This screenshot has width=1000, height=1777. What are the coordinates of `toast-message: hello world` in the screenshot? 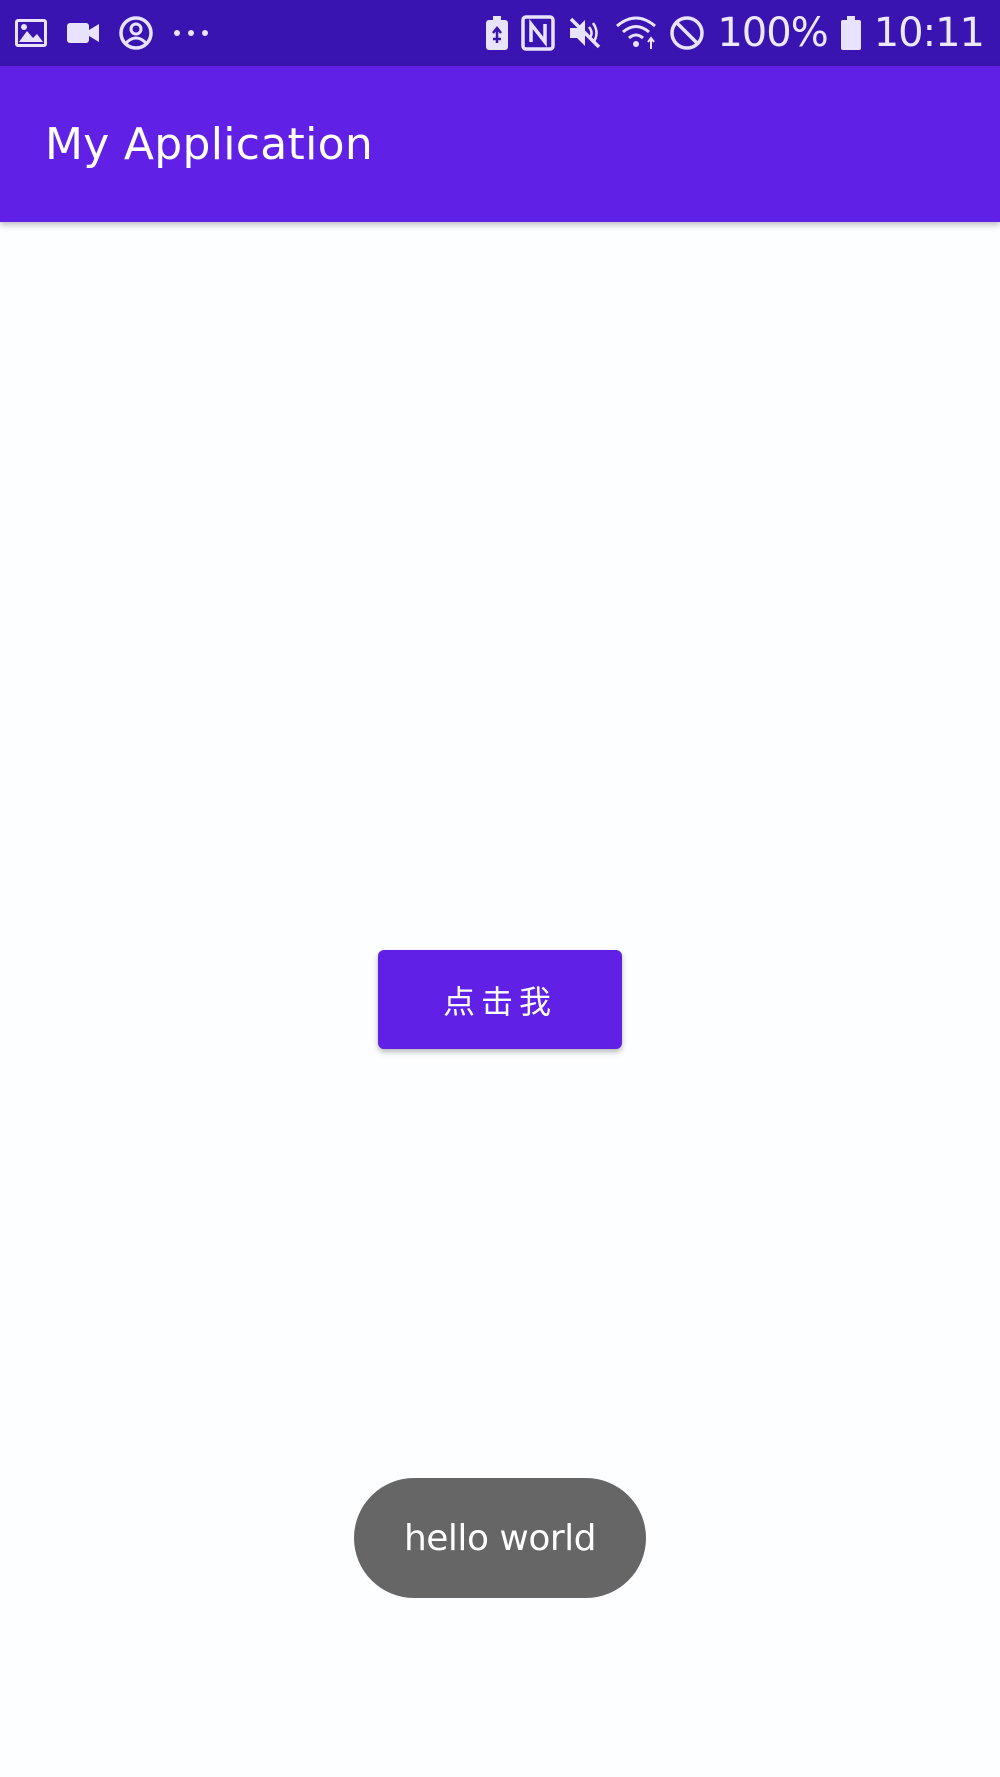 It's located at (500, 1538).